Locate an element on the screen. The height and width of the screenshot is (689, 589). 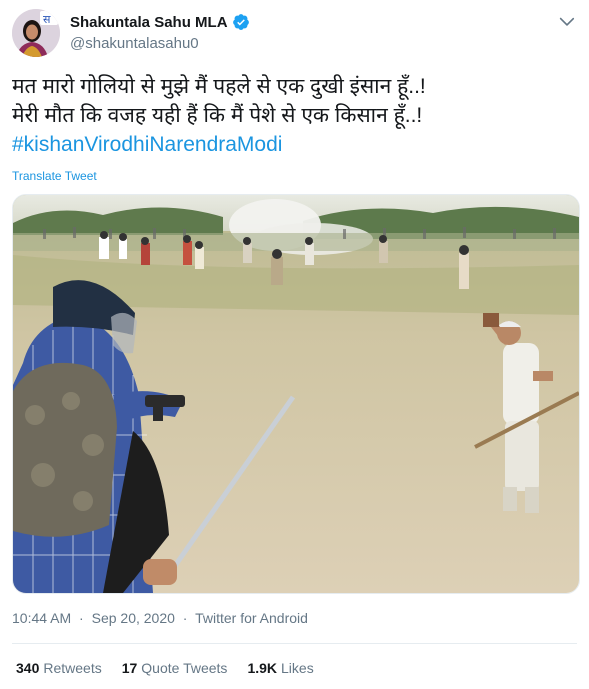
tweet-stats: 340 Retweets 17 Quote Tweets 1.9K Likes is located at coordinates (165, 668).